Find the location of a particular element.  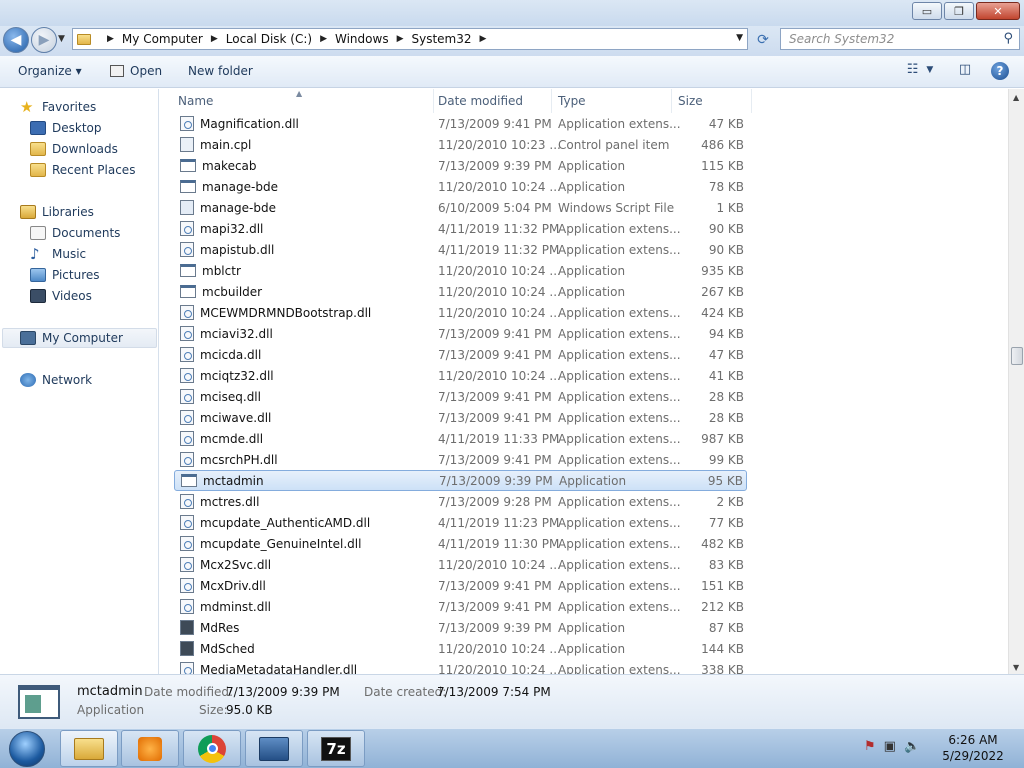

taskbar-media-player-button is located at coordinates (150, 748).